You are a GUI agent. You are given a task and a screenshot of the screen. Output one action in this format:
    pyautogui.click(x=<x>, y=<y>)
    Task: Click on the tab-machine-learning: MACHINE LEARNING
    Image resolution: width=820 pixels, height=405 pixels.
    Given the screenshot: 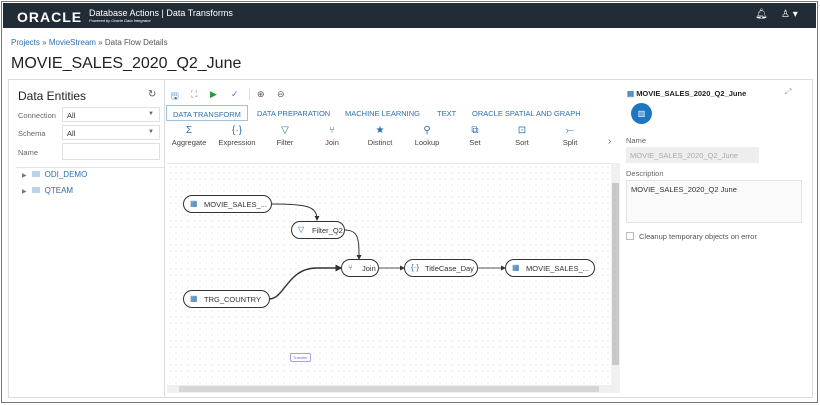 What is the action you would take?
    pyautogui.click(x=382, y=113)
    